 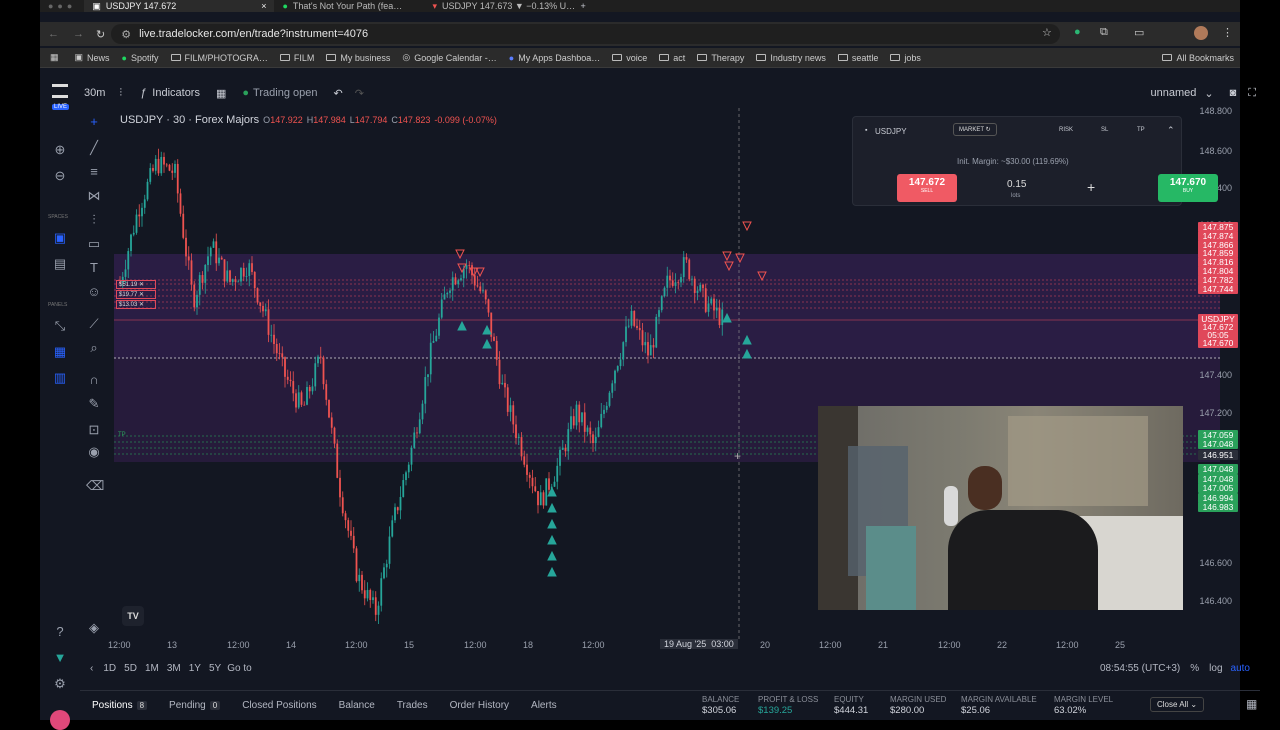 What do you see at coordinates (720, 58) in the screenshot?
I see `bookmark-folder: Therapy` at bounding box center [720, 58].